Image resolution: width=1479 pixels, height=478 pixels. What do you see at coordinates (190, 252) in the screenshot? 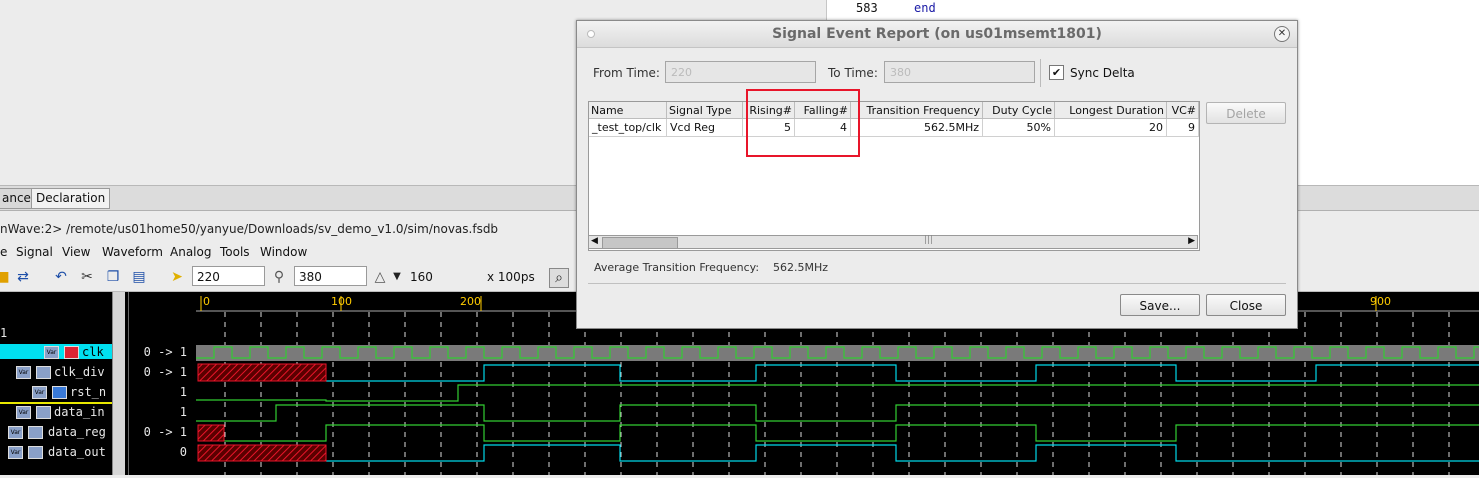
I see `menu-analog: Analog` at bounding box center [190, 252].